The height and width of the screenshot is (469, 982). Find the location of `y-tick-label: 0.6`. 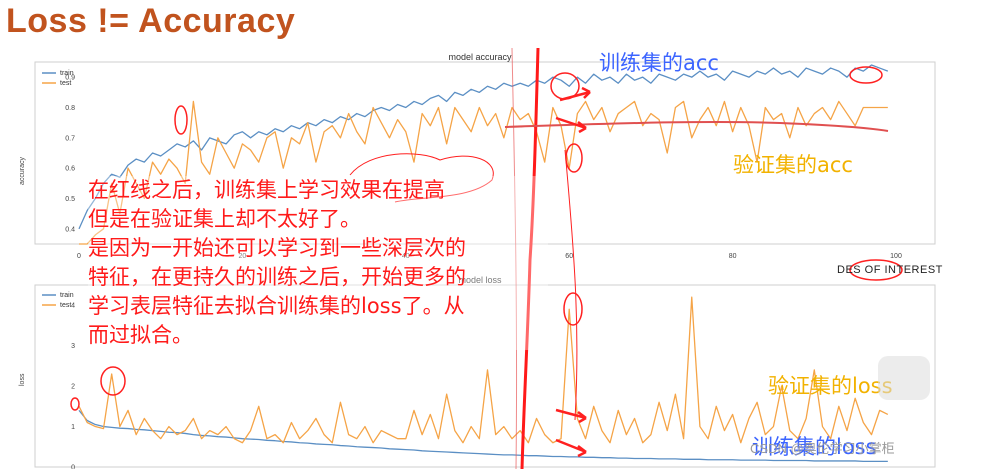

y-tick-label: 0.6 is located at coordinates (70, 169).